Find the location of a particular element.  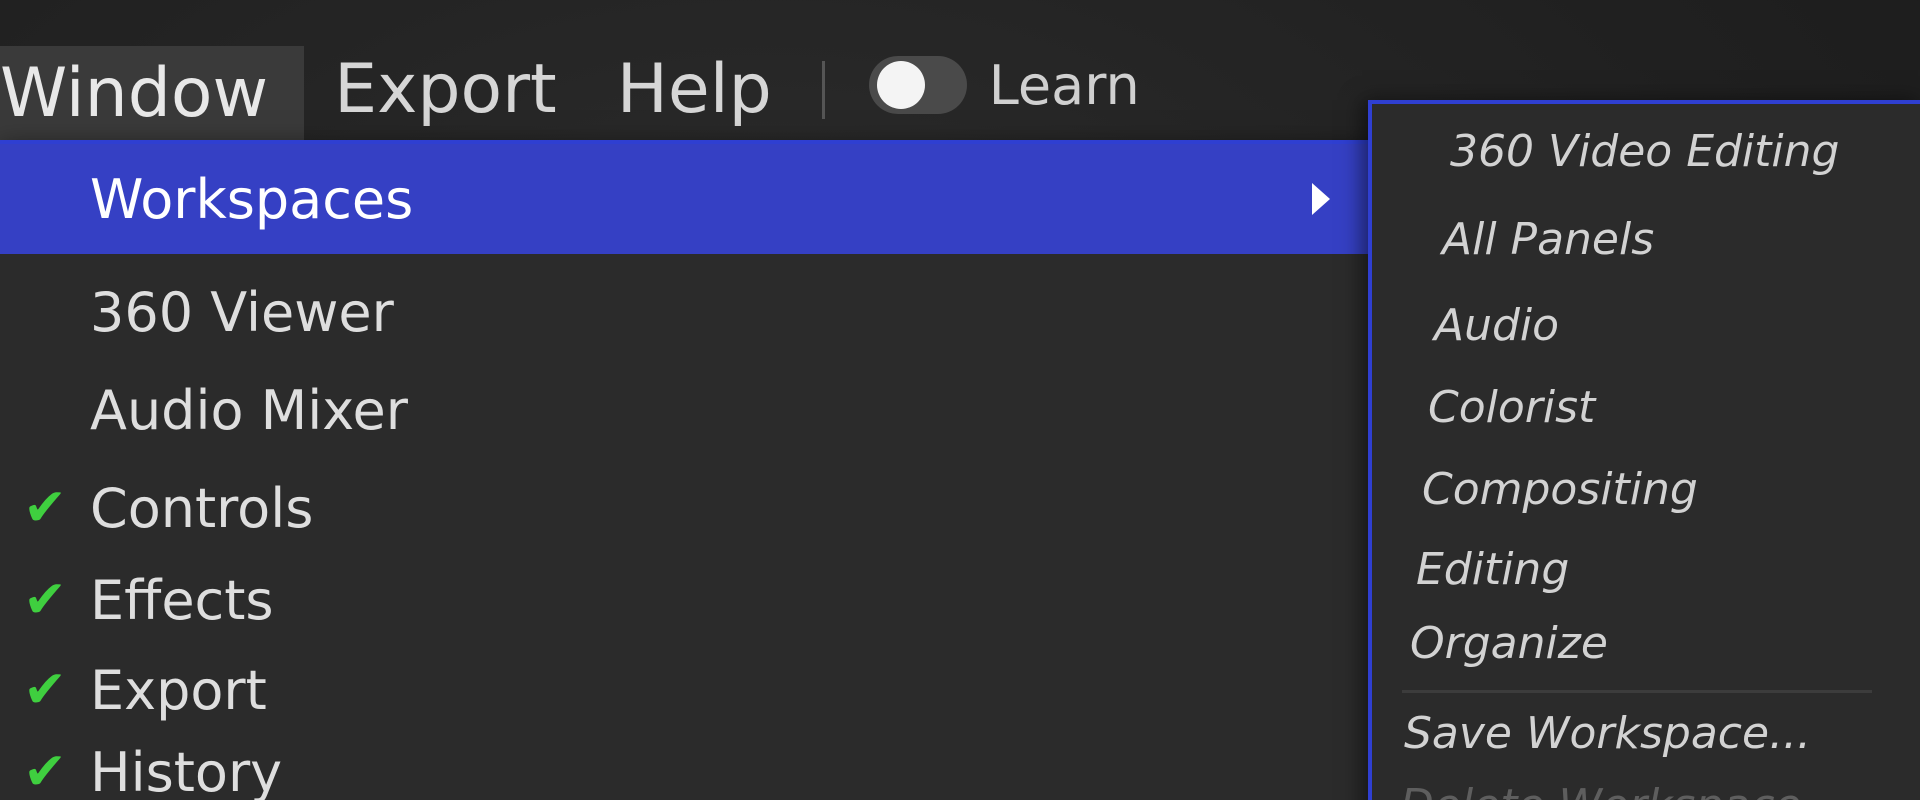

workspace-editing: Editing is located at coordinates (1492, 569).